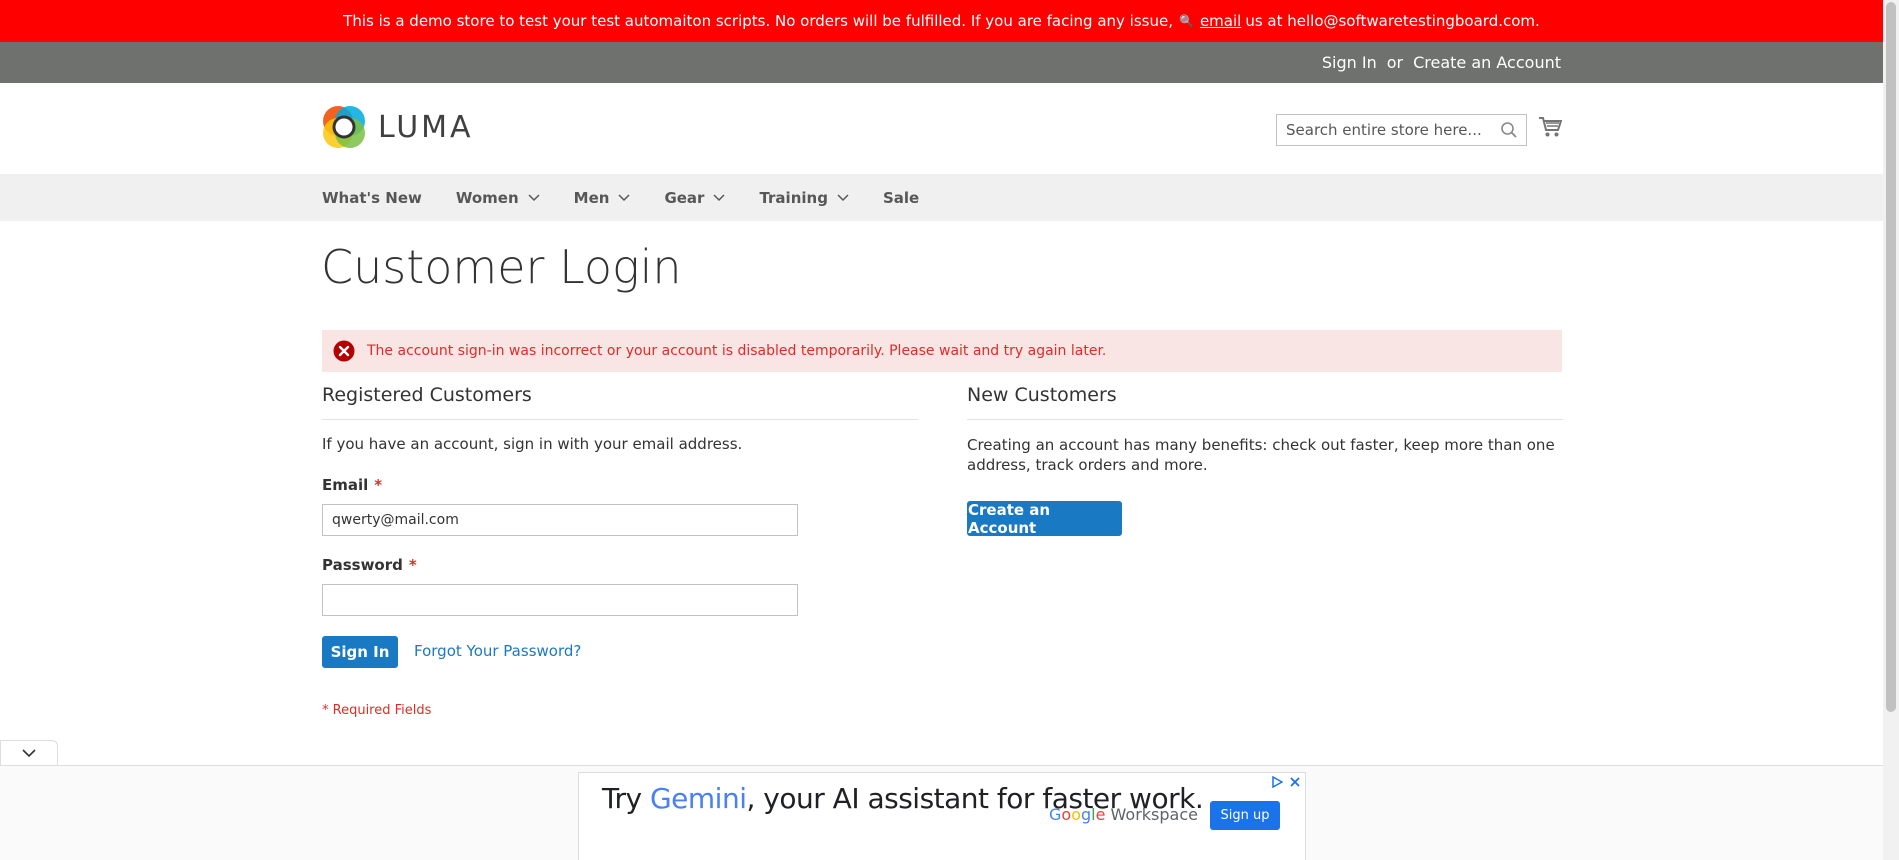 The height and width of the screenshot is (860, 1899). I want to click on nav-item-label: What's New, so click(372, 197).